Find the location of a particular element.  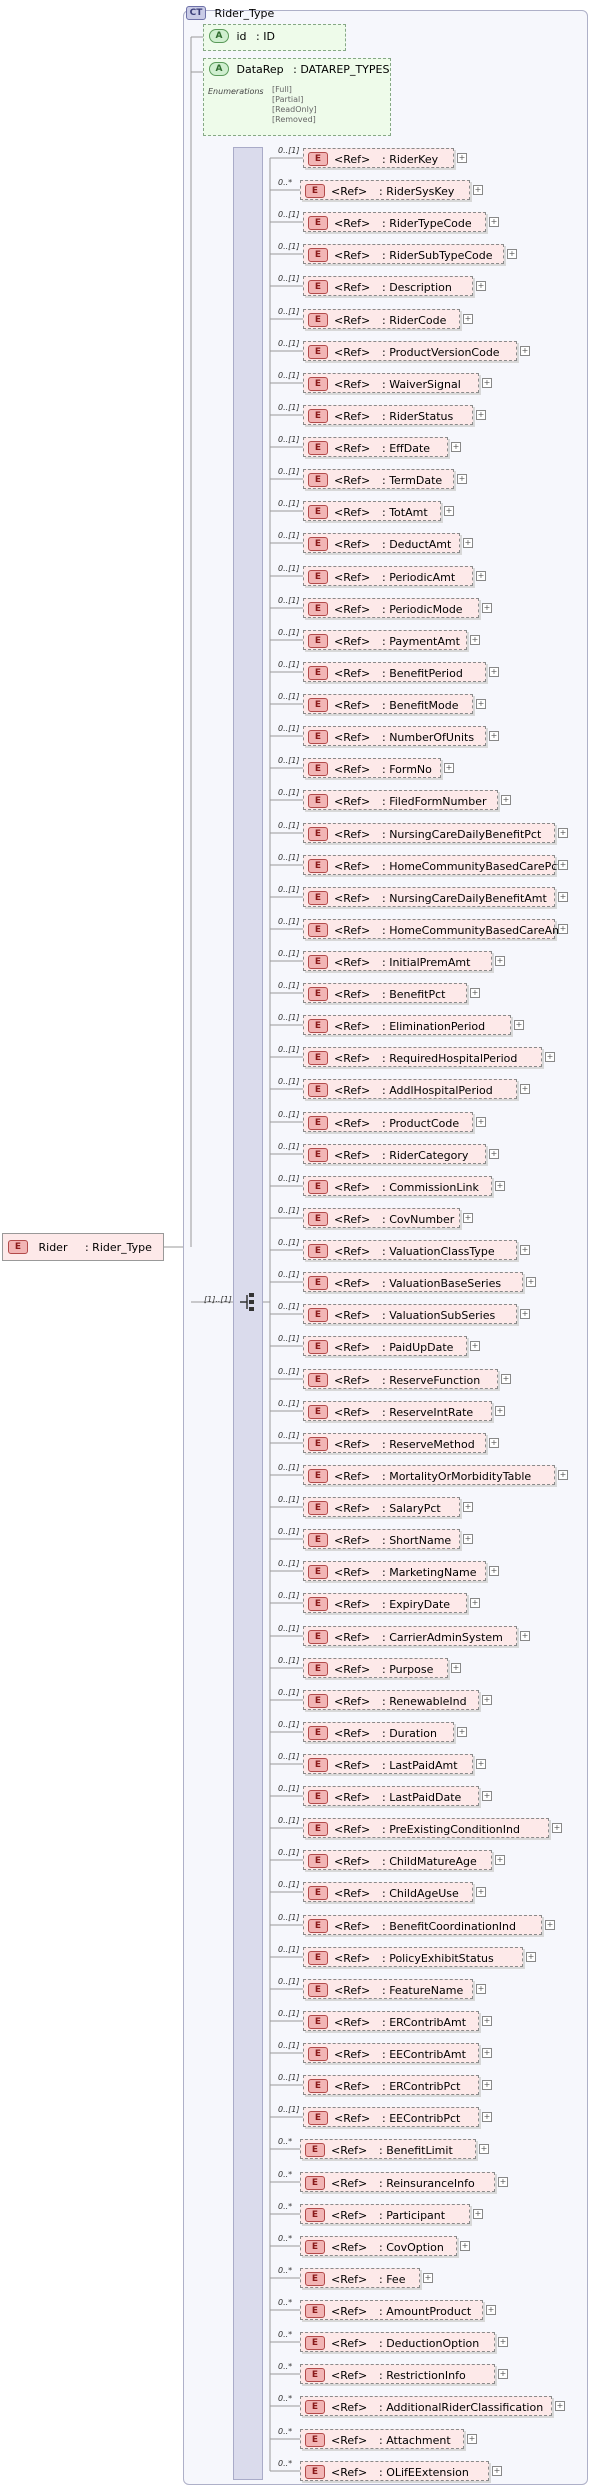

element-ref-card: E <Ref>: NumberOfUnits is located at coordinates (394, 736).